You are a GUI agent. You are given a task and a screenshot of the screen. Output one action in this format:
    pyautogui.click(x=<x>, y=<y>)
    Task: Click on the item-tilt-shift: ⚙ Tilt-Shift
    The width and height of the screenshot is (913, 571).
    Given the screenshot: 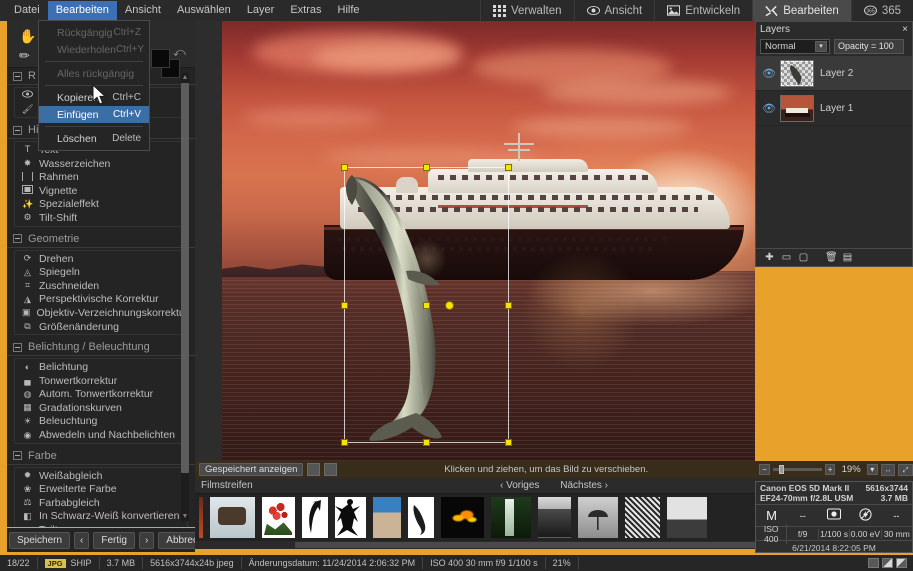 What is the action you would take?
    pyautogui.click(x=101, y=218)
    